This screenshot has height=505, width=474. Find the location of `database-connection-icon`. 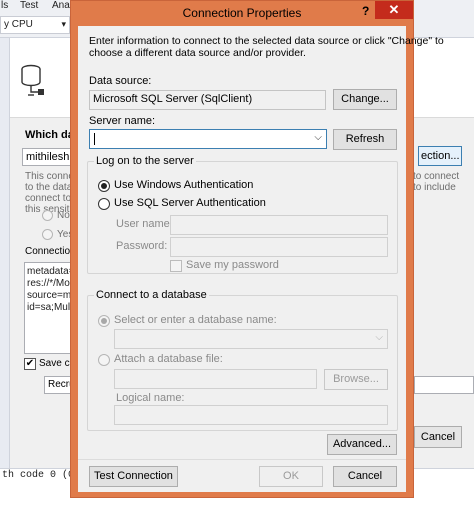

database-connection-icon is located at coordinates (32, 80).